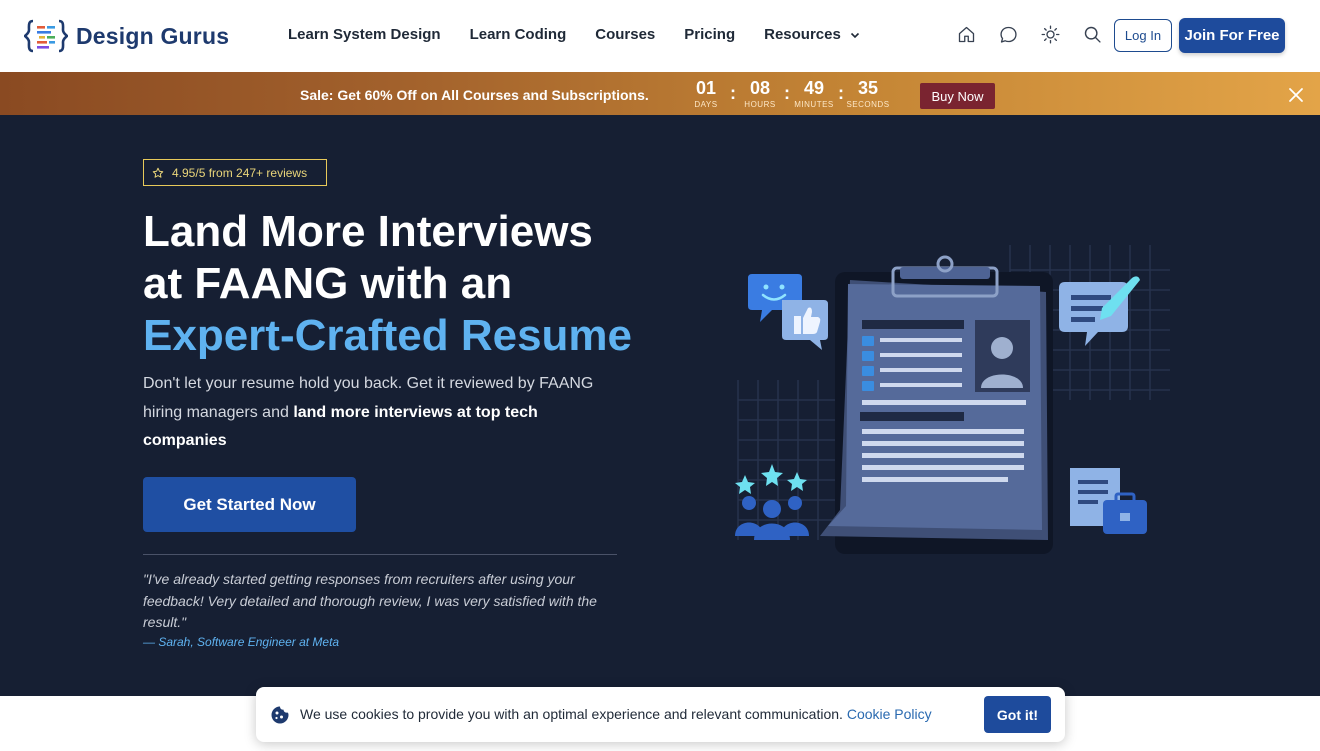  I want to click on hero-title: Land More Interviews at FAANG with an, so click(403, 258).